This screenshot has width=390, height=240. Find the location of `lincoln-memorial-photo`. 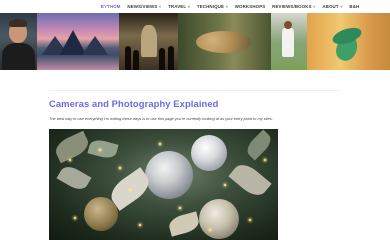

lincoln-memorial-photo is located at coordinates (148, 41).